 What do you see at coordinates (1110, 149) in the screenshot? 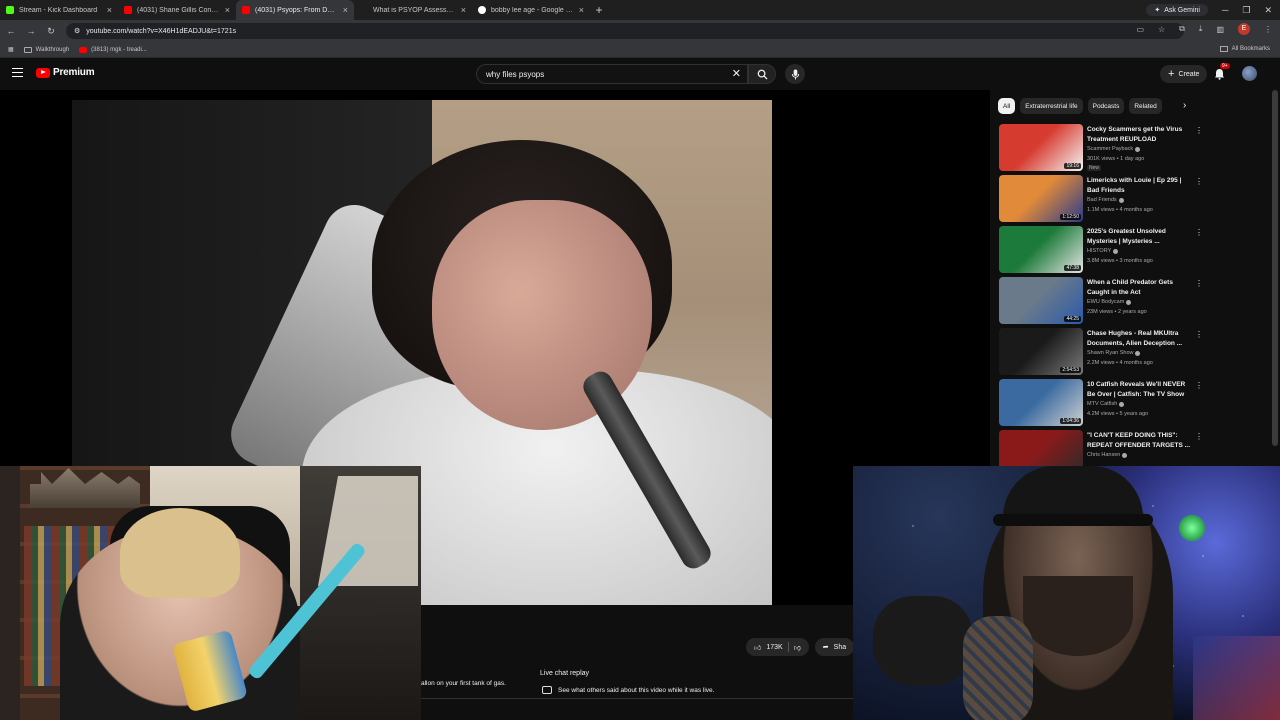
I see `channel-name: Scammer Payback` at bounding box center [1110, 149].